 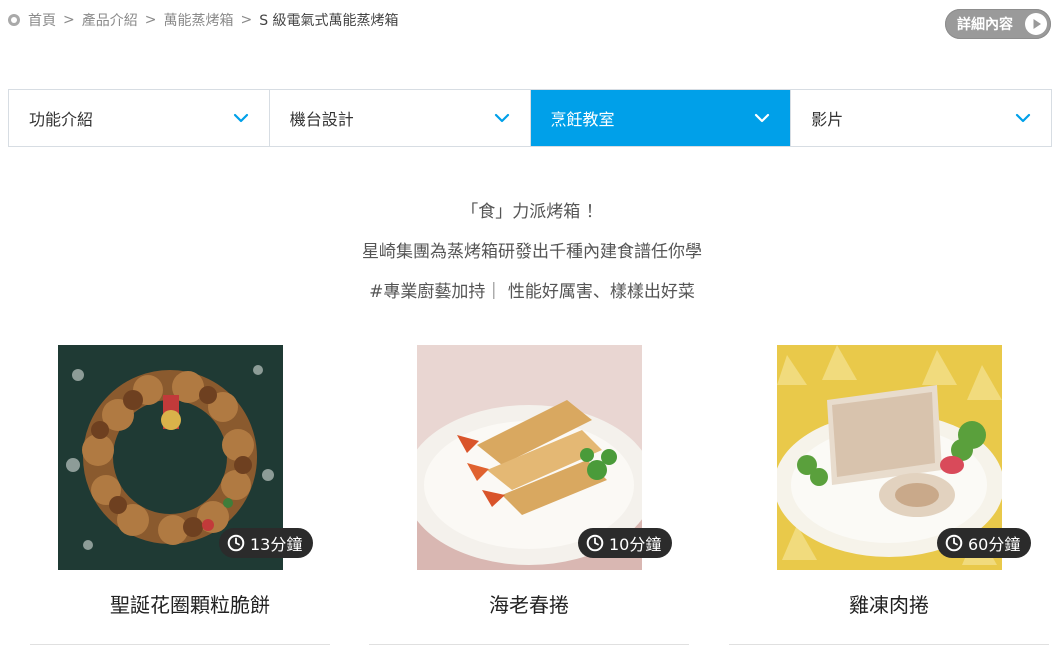 I want to click on breadcrumb: 首頁 > 產品介紹 > 萬能蒸烤箱 > S 級電氣式萬能蒸烤箱, so click(x=203, y=20).